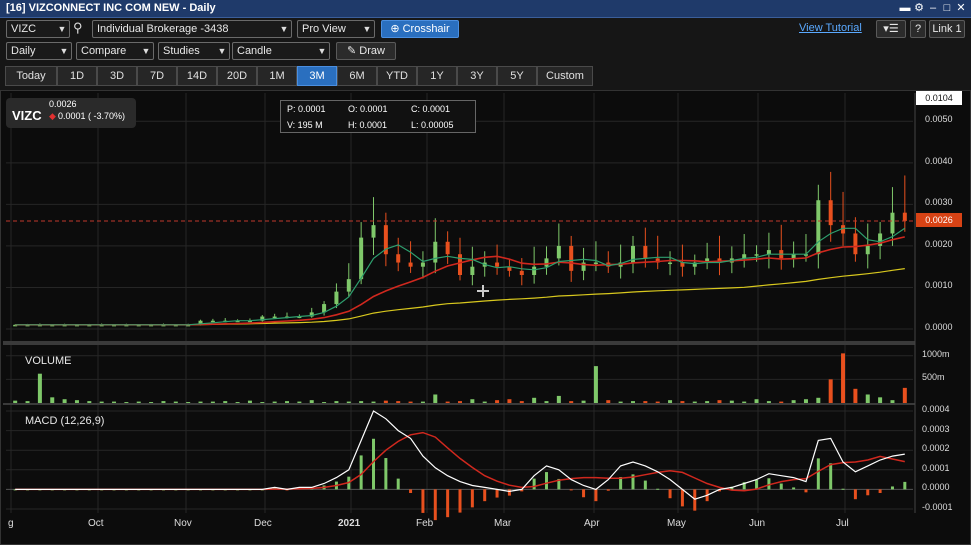  What do you see at coordinates (420, 29) in the screenshot?
I see `crosshair-button: ⊕ Crosshair` at bounding box center [420, 29].